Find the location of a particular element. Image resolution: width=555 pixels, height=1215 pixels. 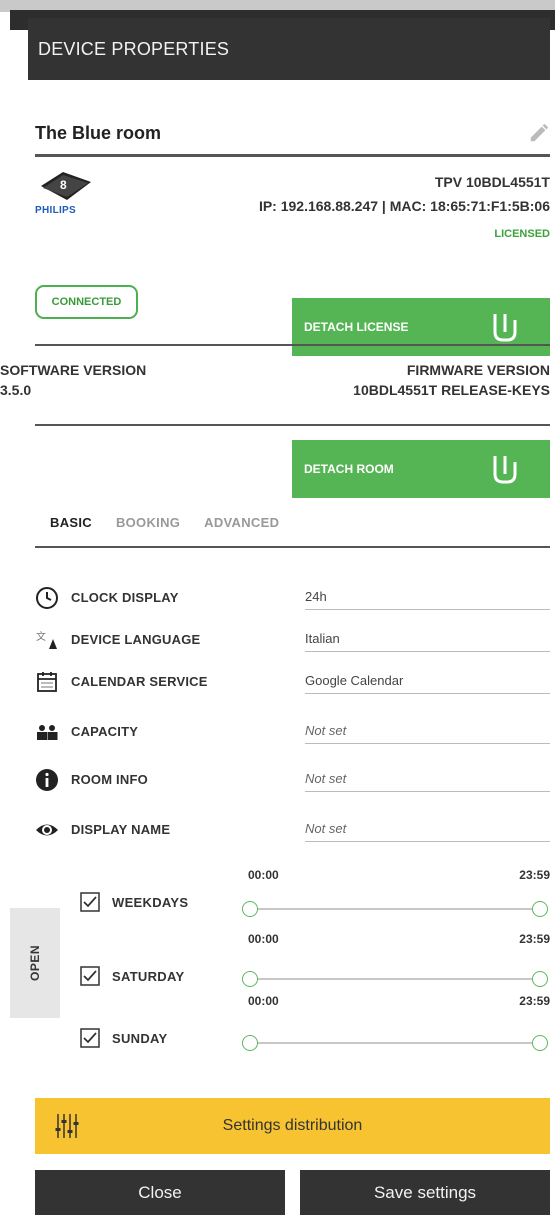

open-hours-tab: OPEN is located at coordinates (35, 963).